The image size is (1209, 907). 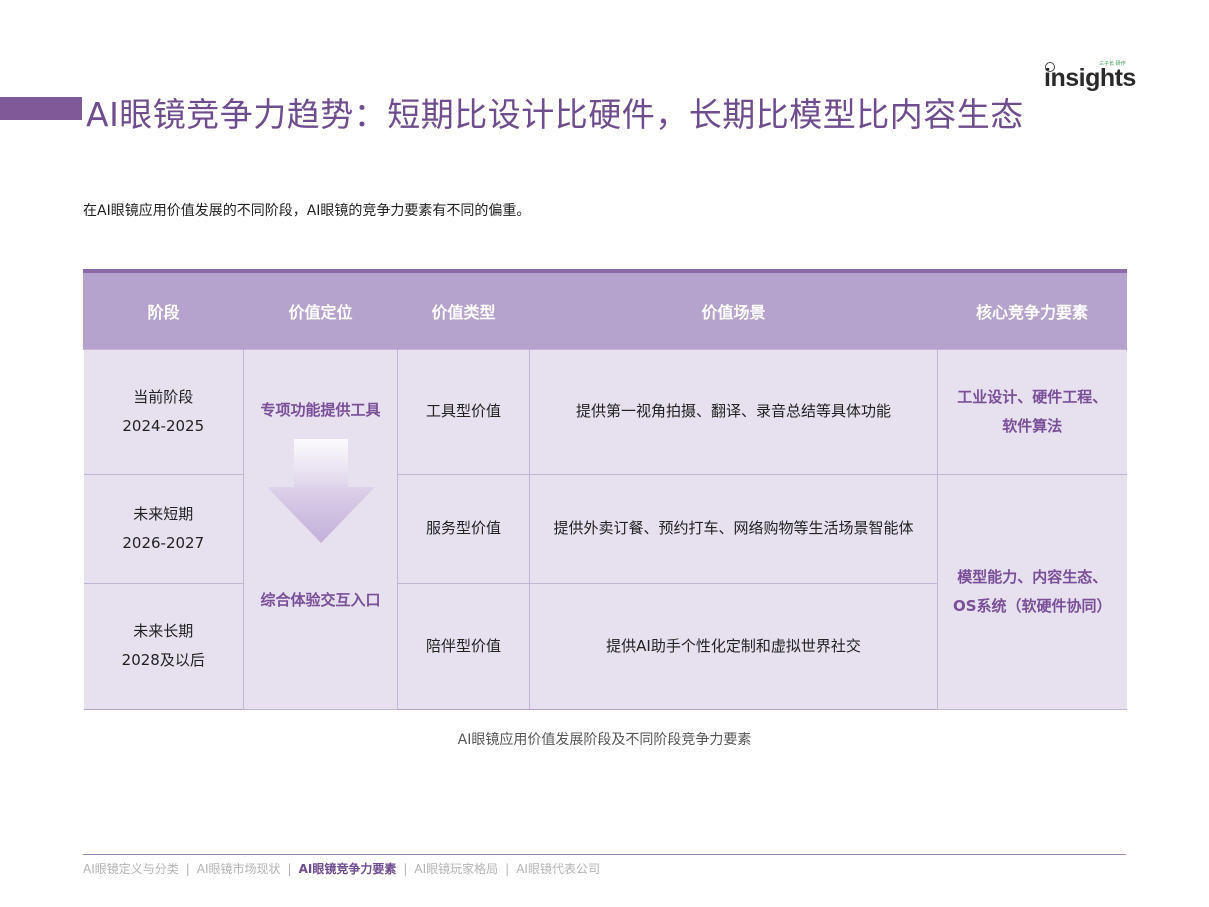 I want to click on header-core: 核心竞争力要素, so click(x=1032, y=309).